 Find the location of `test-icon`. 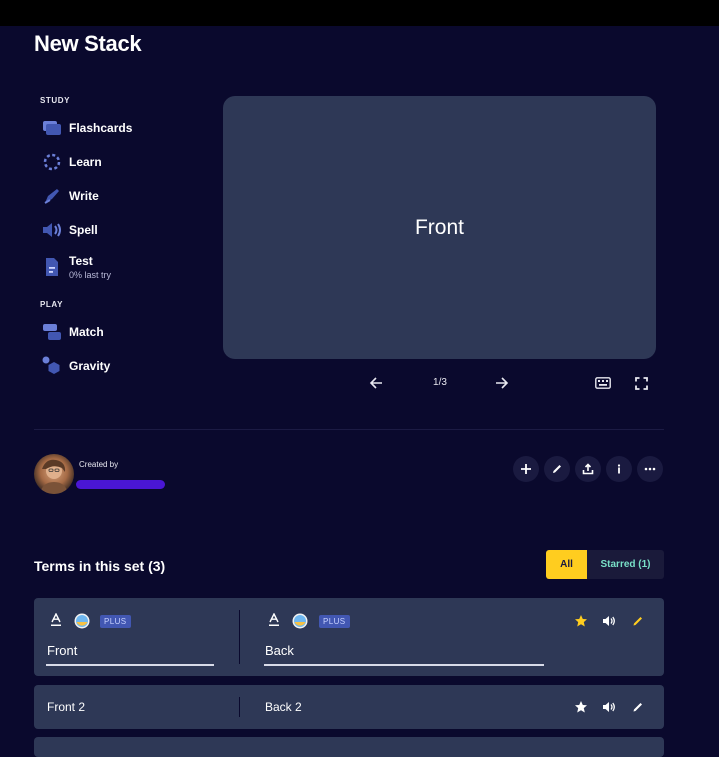

test-icon is located at coordinates (52, 267).